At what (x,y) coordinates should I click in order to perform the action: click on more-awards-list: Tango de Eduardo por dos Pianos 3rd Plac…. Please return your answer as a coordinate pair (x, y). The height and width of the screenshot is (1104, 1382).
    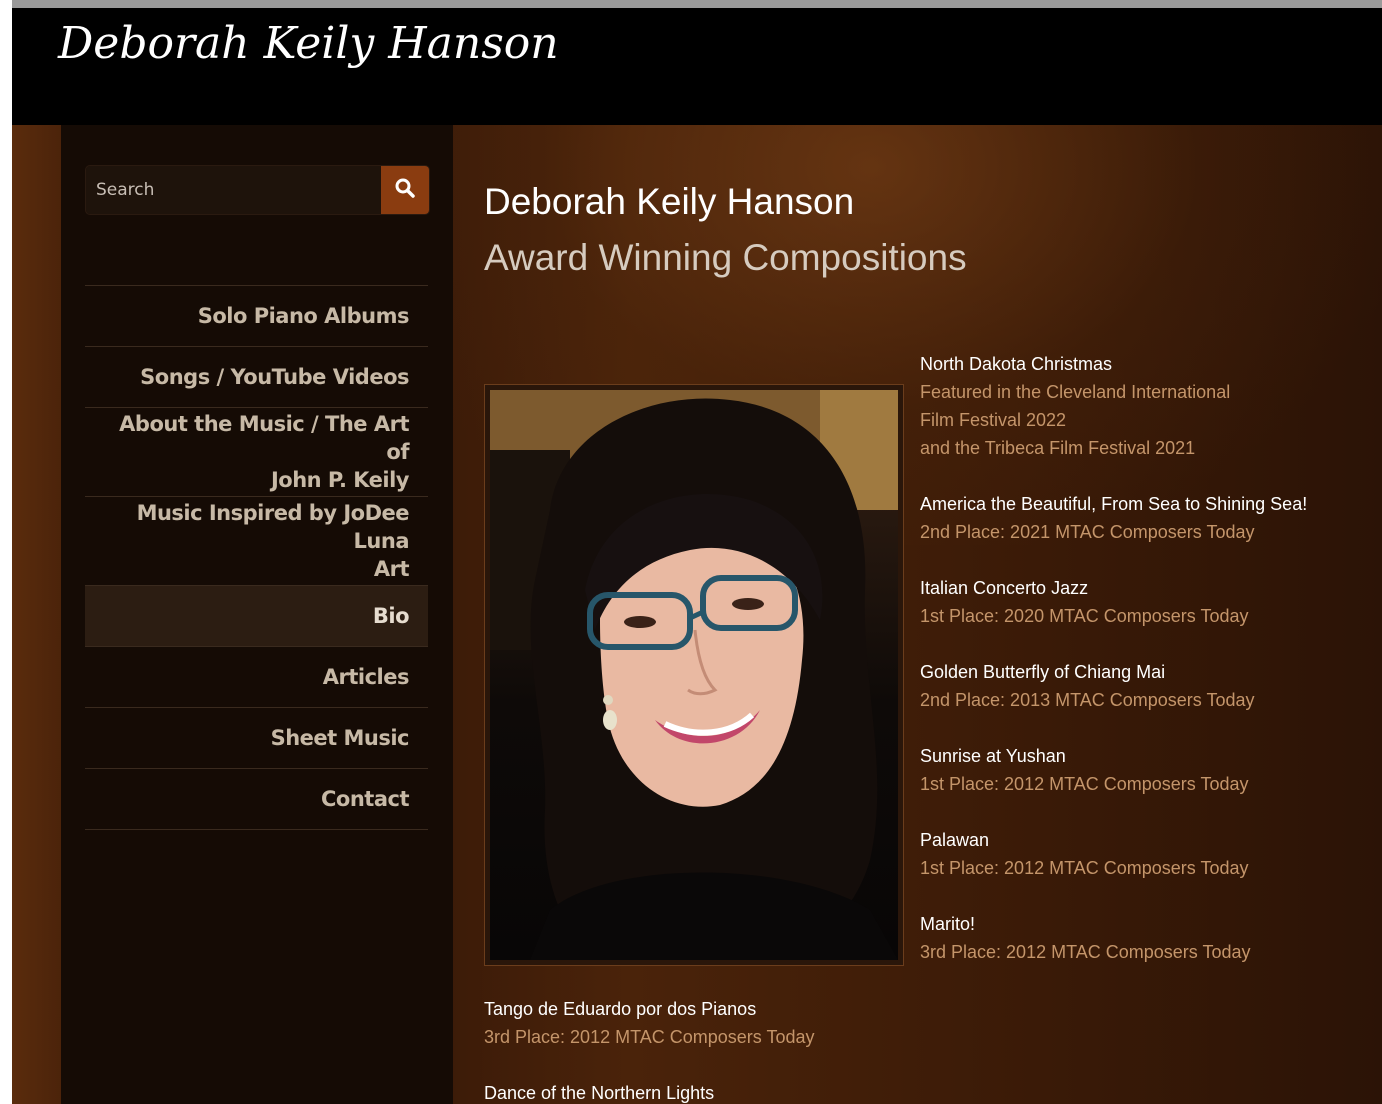
    Looking at the image, I should click on (784, 1049).